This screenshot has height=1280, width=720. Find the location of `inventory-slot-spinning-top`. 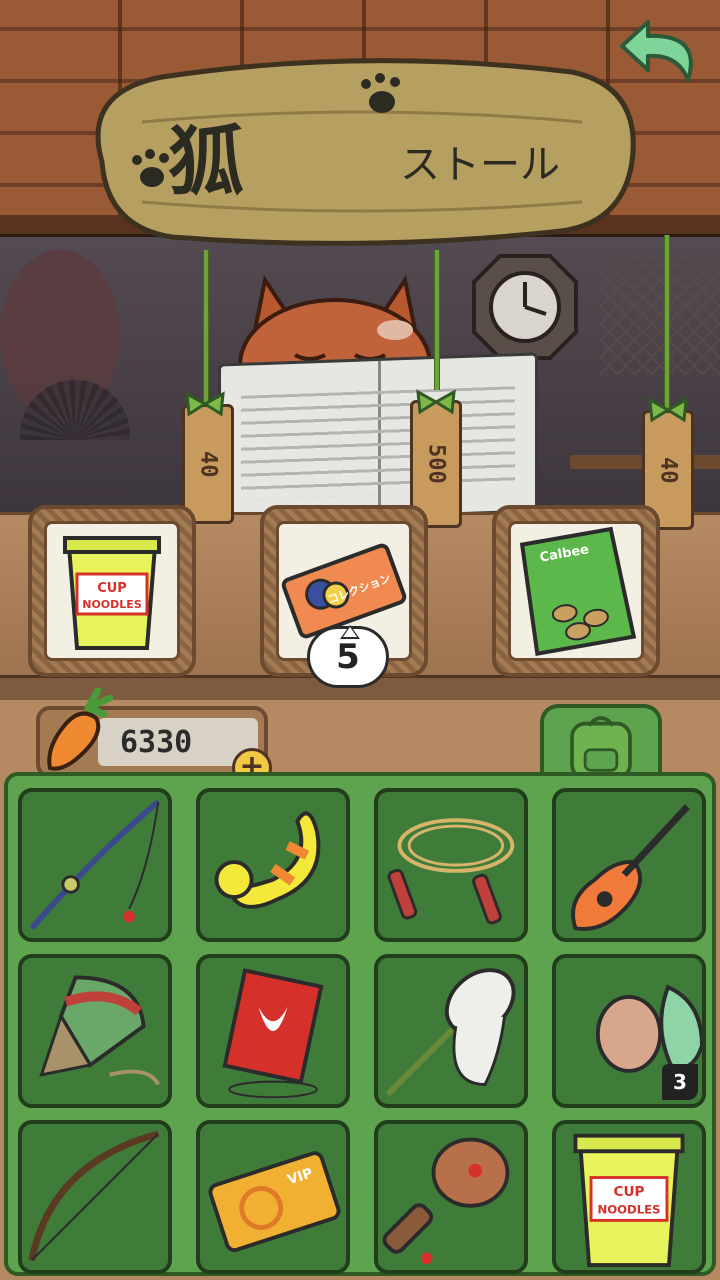

inventory-slot-spinning-top is located at coordinates (95, 1031).